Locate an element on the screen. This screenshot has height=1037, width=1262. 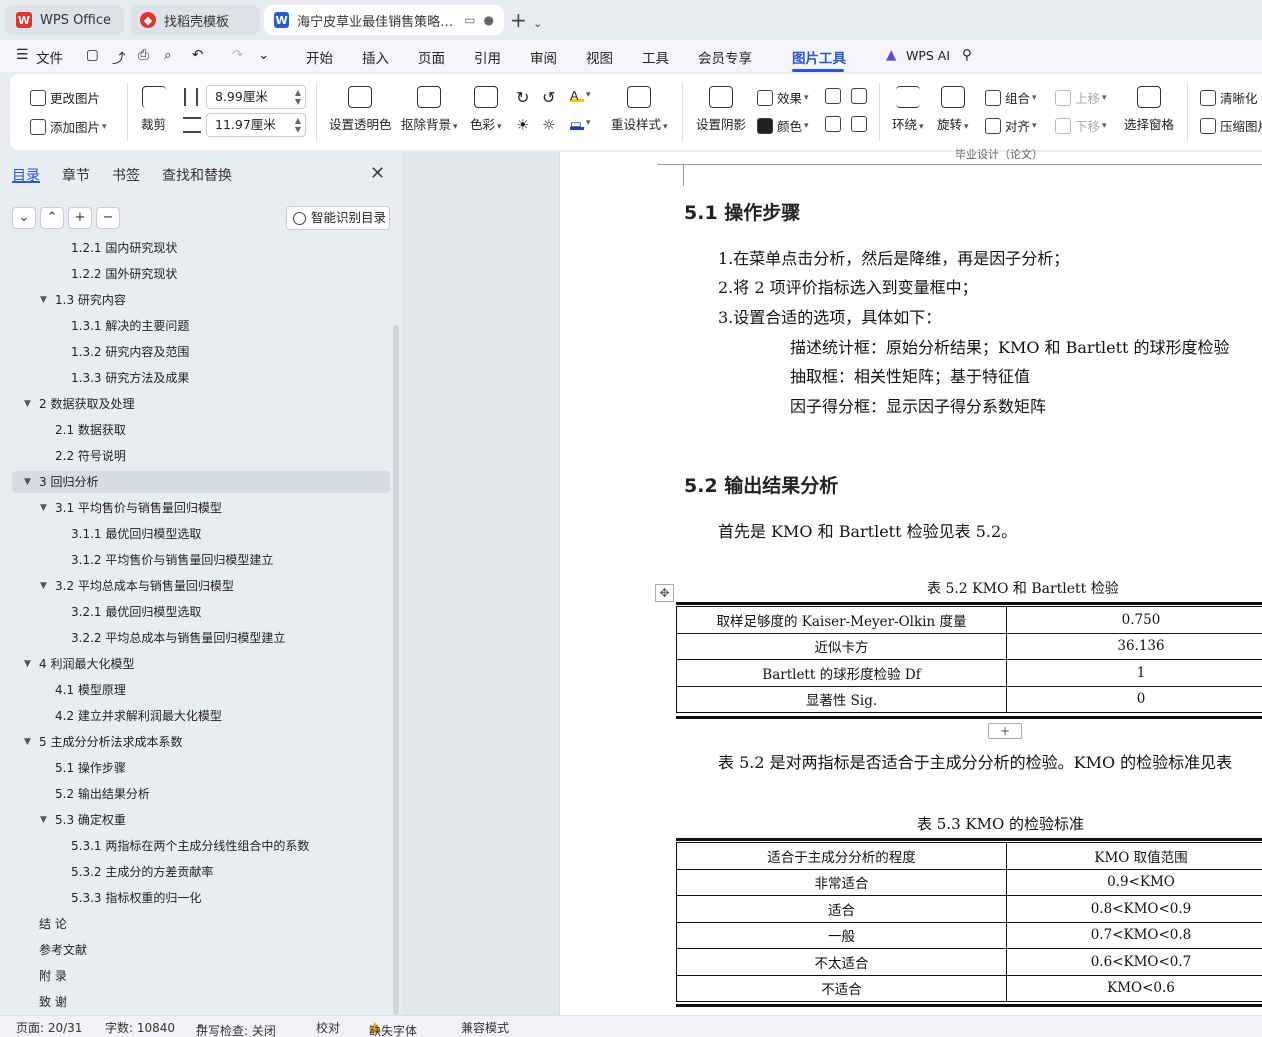
tab-template: ◆ 找稻壳模板 is located at coordinates (195, 20).